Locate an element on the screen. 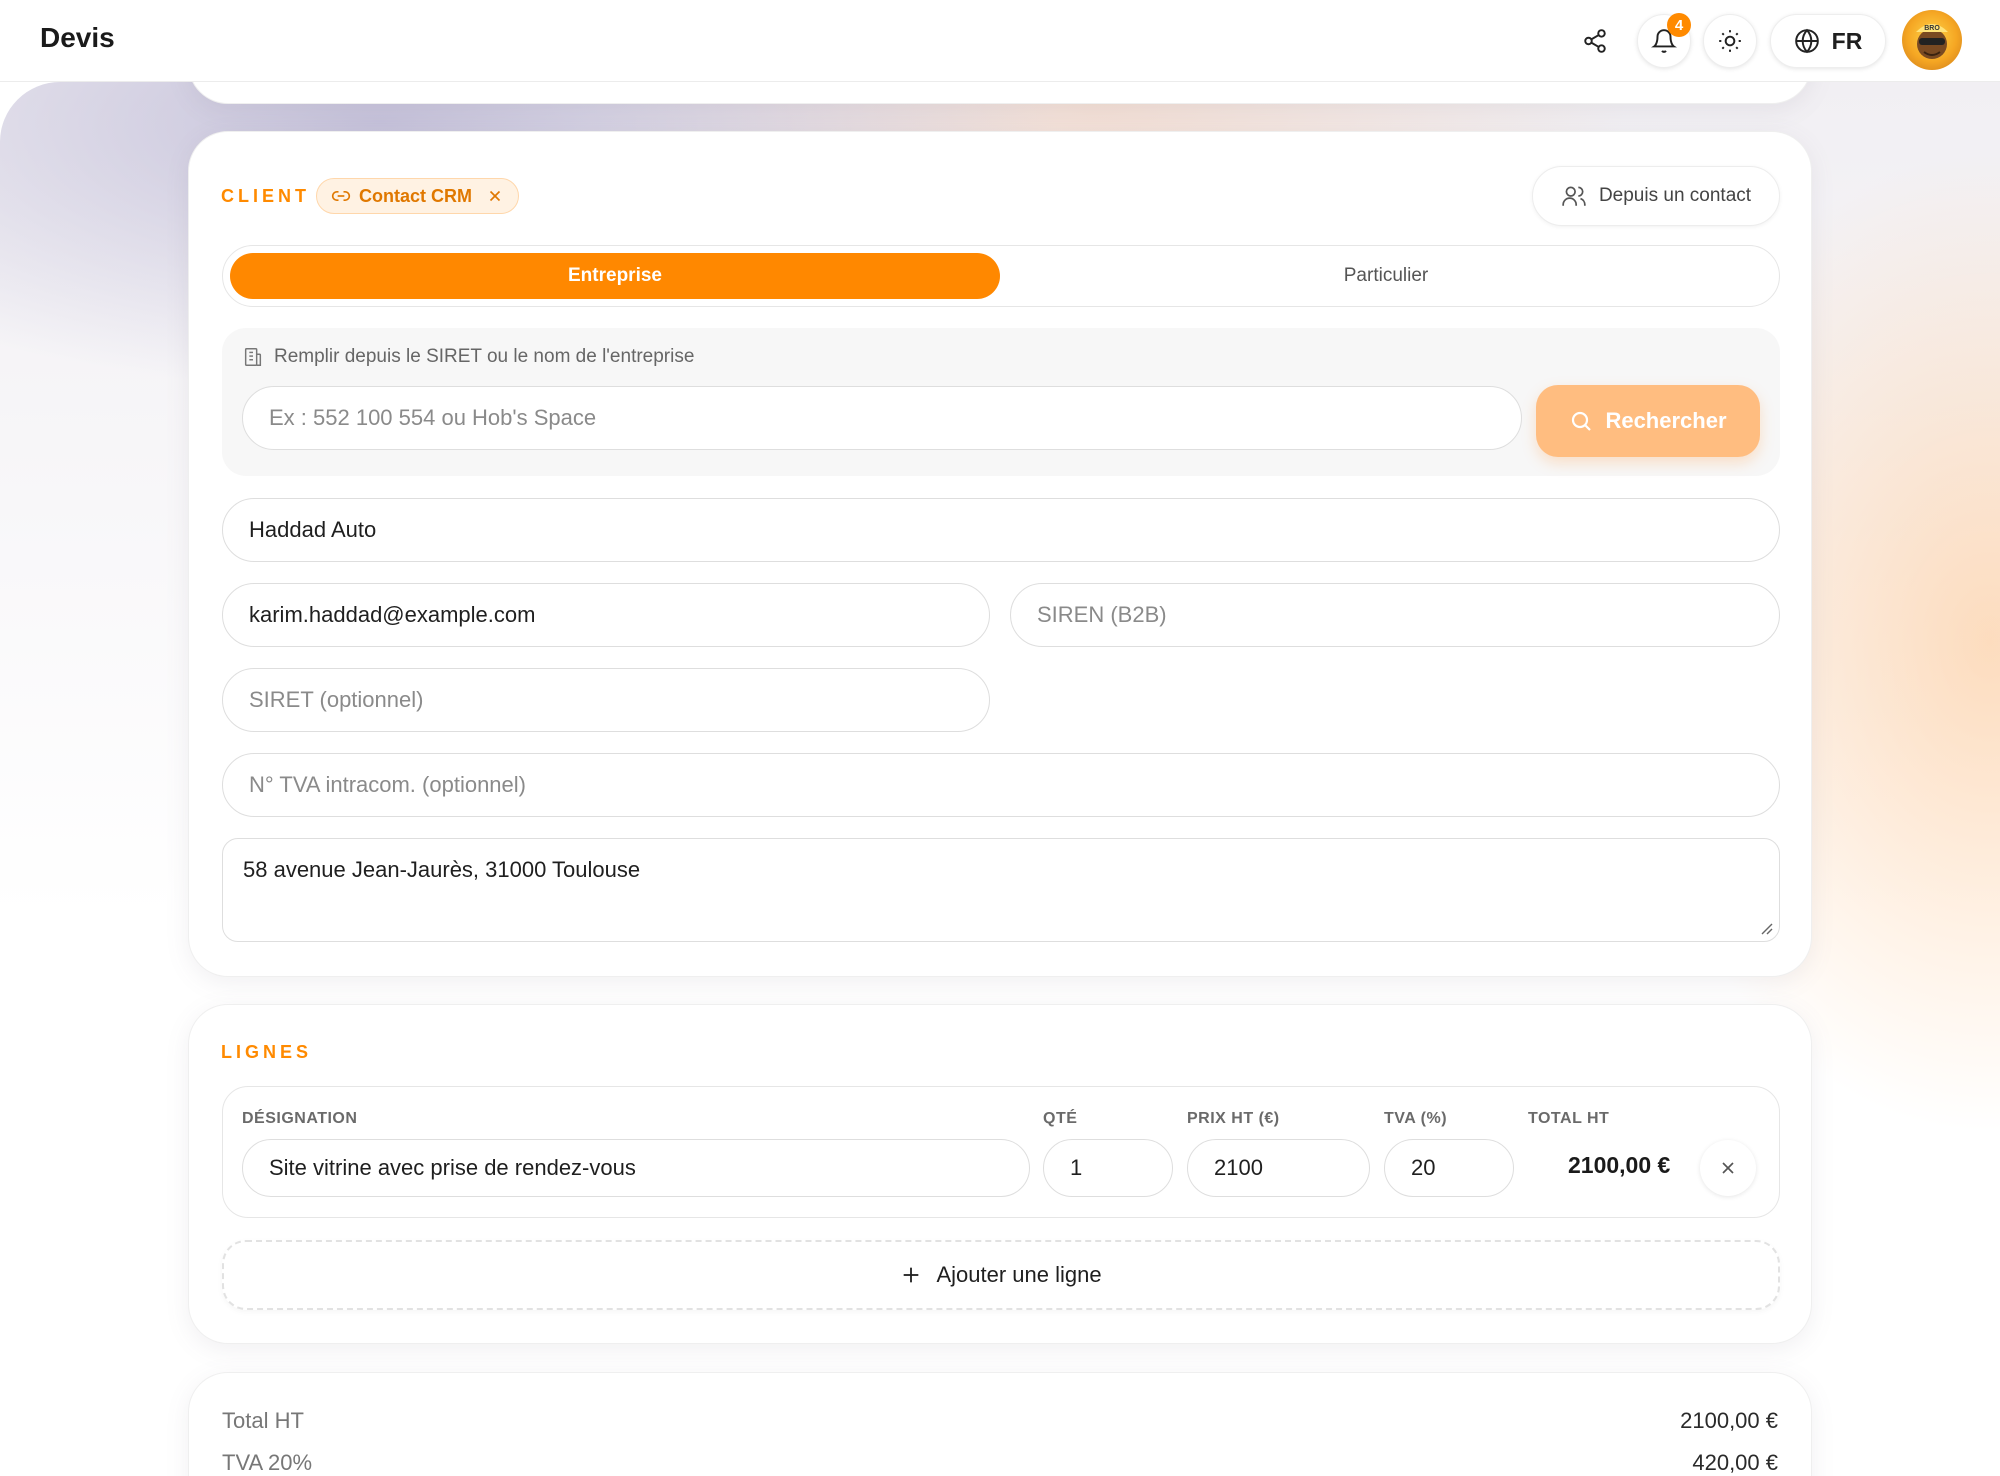  total-ht-label: Total HT is located at coordinates (263, 1420).